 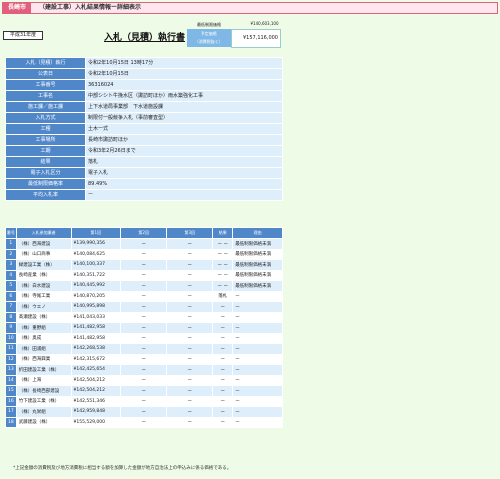 What do you see at coordinates (11, 265) in the screenshot?
I see `row-number: 3` at bounding box center [11, 265].